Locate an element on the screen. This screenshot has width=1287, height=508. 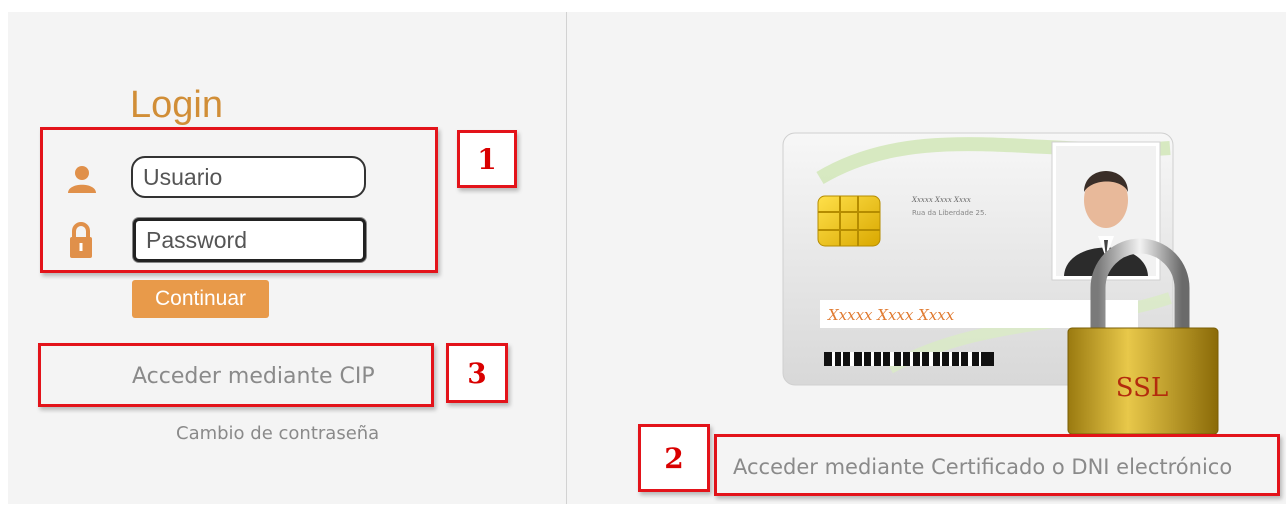
login-title: Login is located at coordinates (176, 105).